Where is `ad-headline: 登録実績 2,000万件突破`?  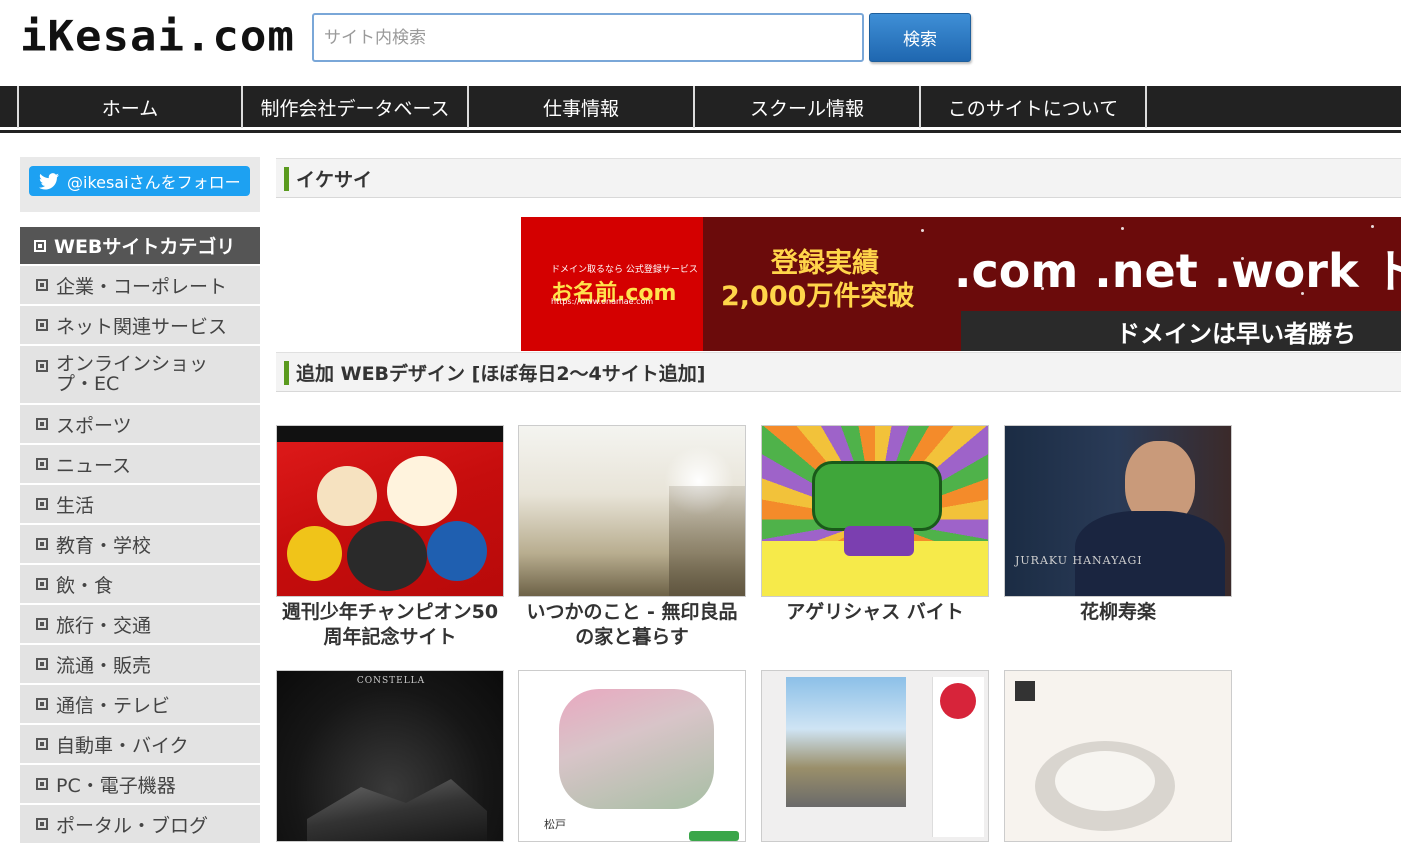 ad-headline: 登録実績 2,000万件突破 is located at coordinates (818, 280).